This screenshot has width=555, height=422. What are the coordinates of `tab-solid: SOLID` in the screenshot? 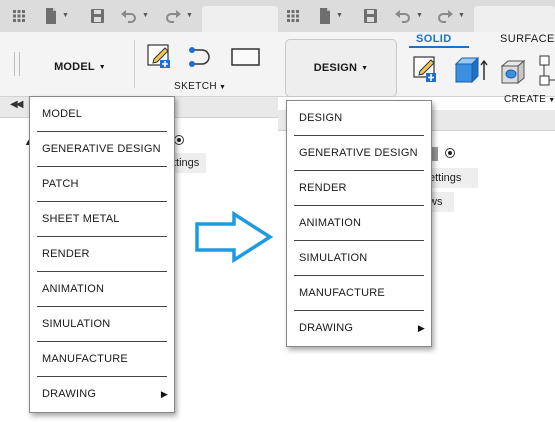 It's located at (434, 39).